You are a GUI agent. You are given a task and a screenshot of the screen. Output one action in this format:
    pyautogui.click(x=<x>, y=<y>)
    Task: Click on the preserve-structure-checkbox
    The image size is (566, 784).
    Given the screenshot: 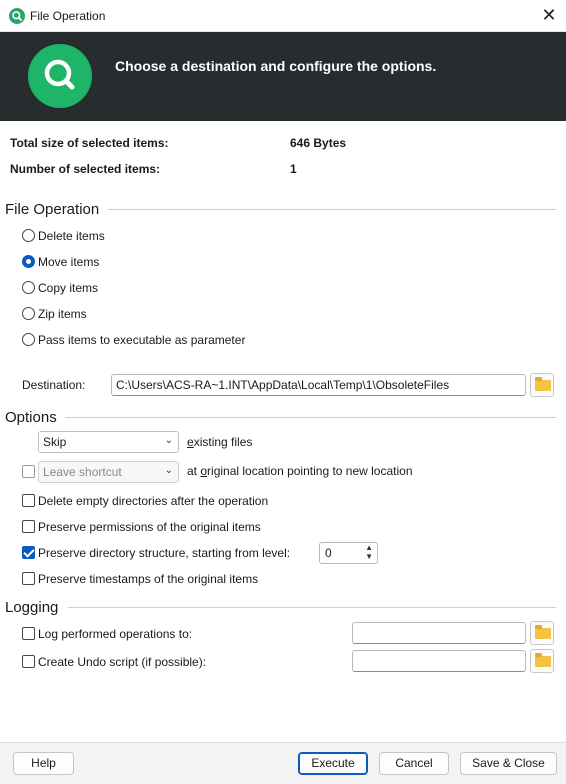 What is the action you would take?
    pyautogui.click(x=28, y=552)
    